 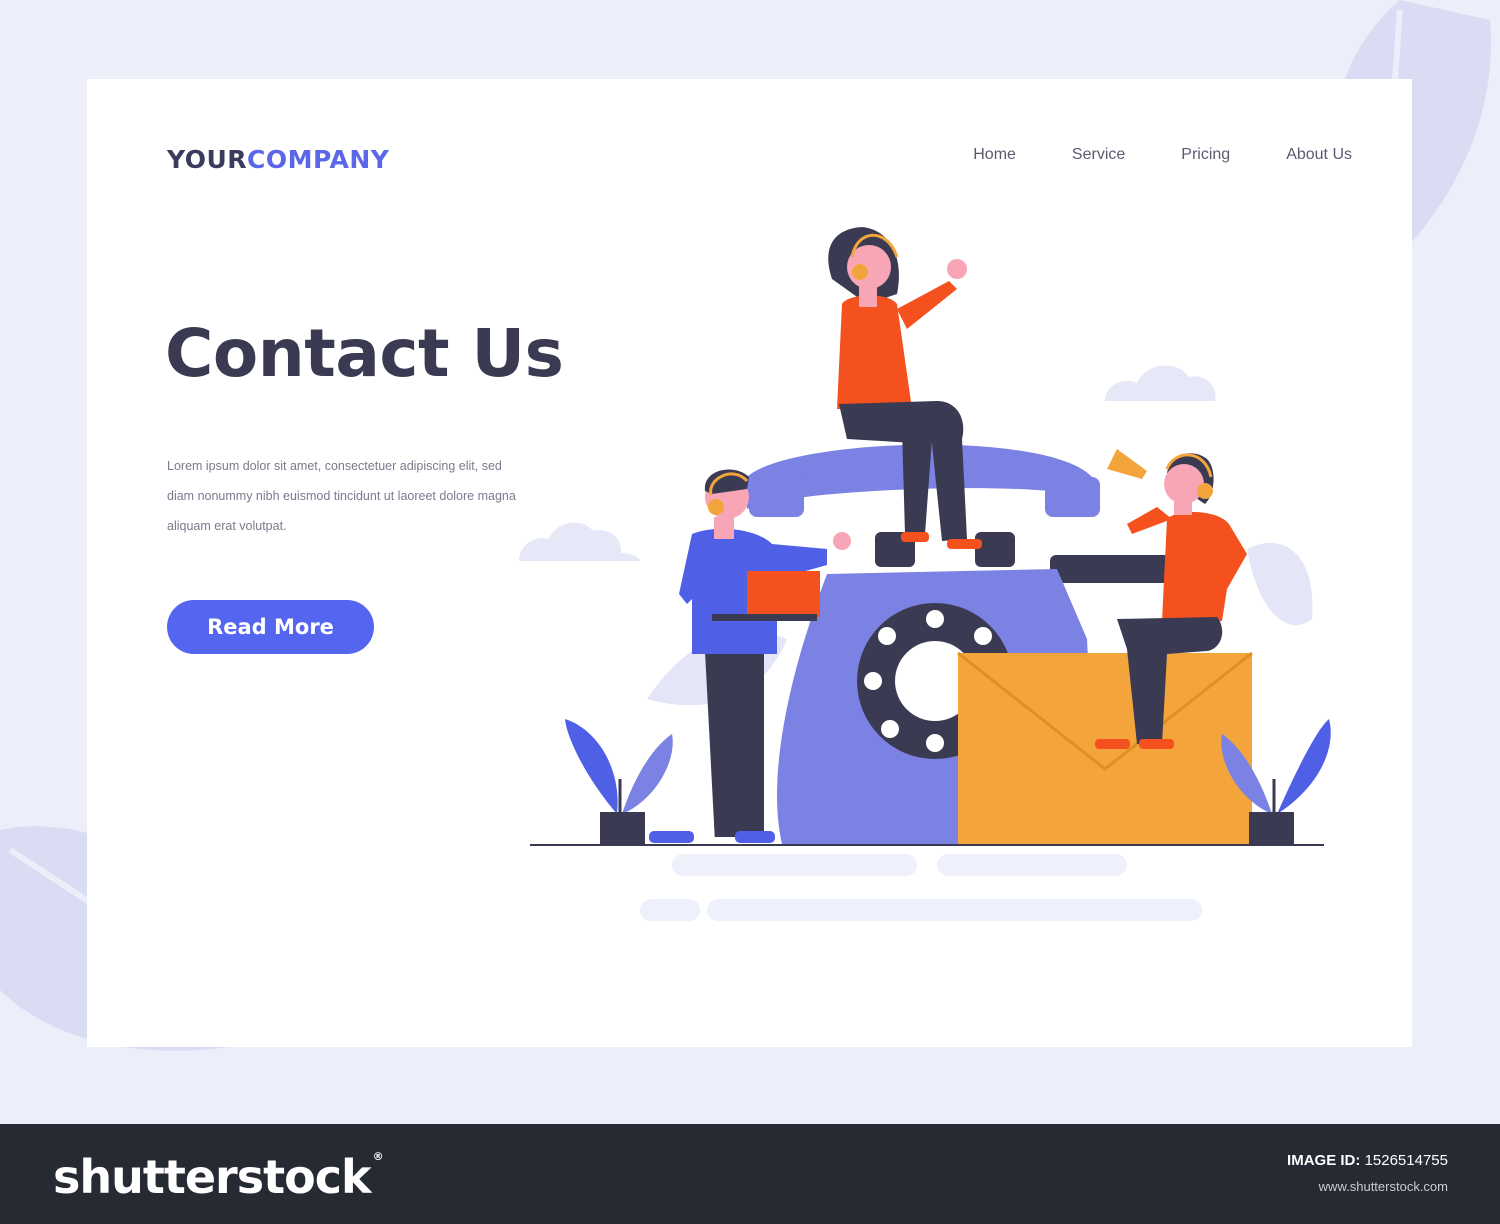 I want to click on leaf-icon, so click(x=1280, y=584).